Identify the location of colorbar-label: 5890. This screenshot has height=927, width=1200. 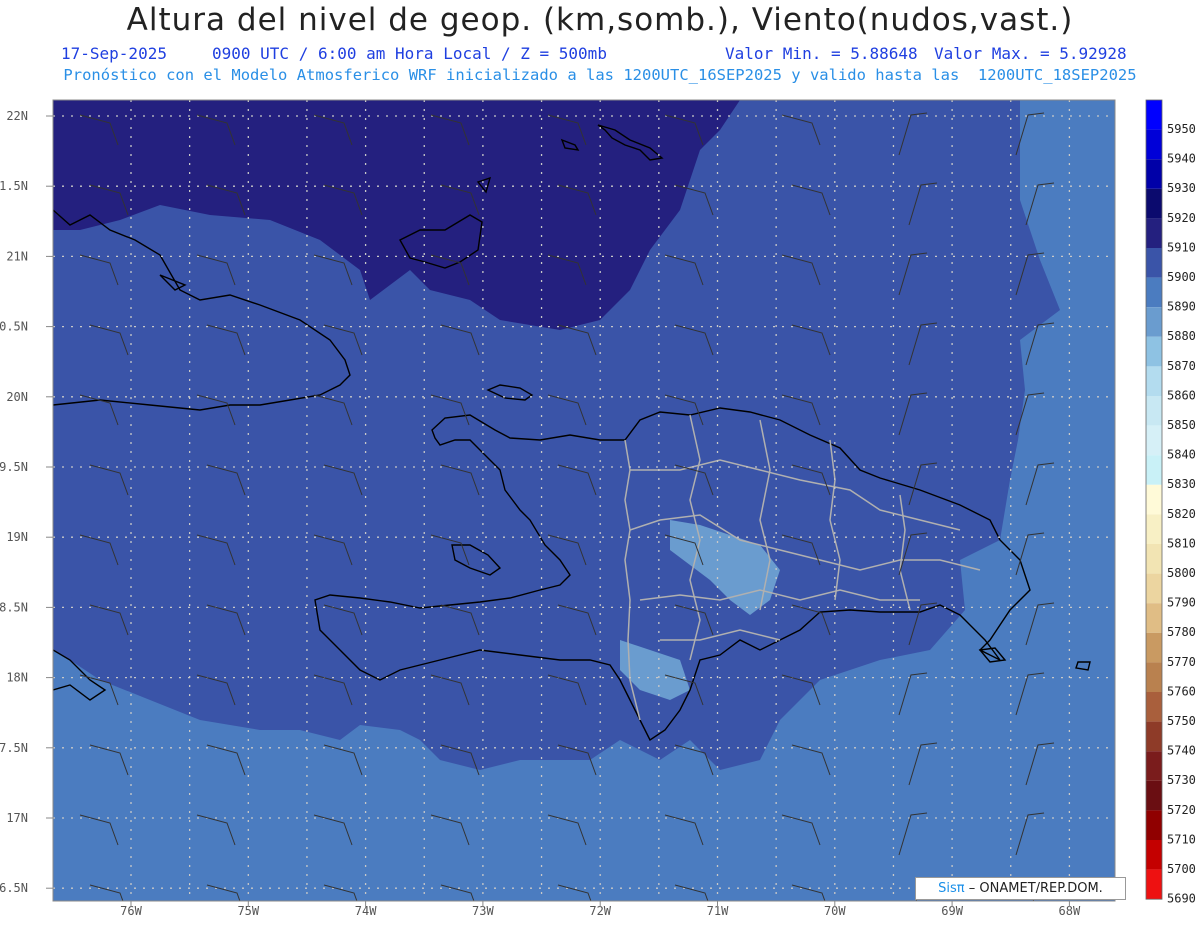
(1181, 307).